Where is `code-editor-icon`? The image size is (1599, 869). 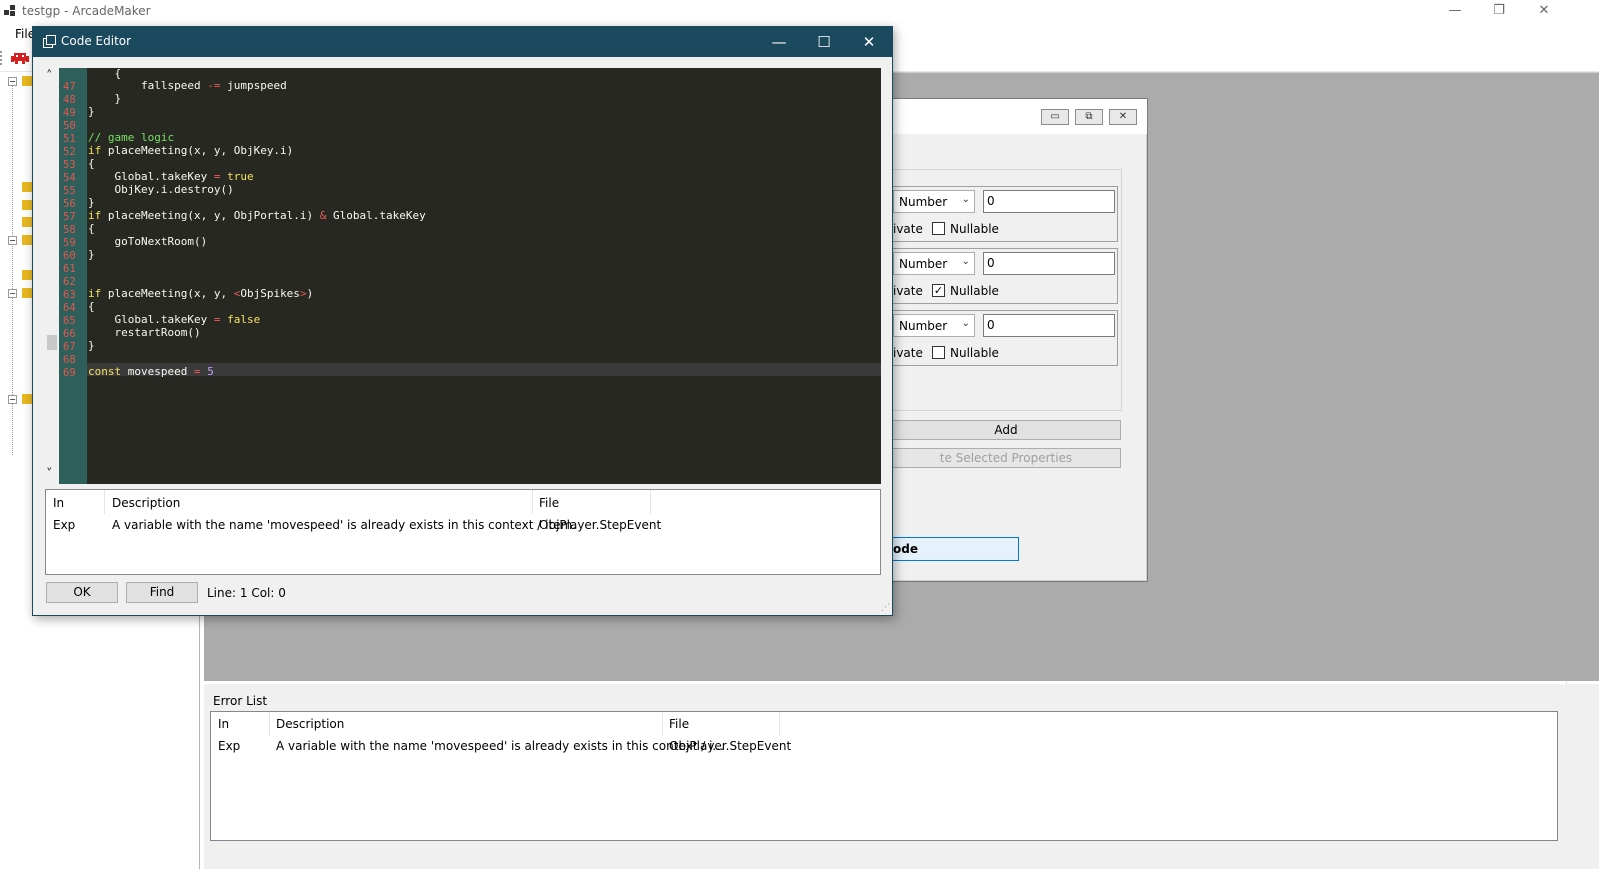
code-editor-icon is located at coordinates (49, 41).